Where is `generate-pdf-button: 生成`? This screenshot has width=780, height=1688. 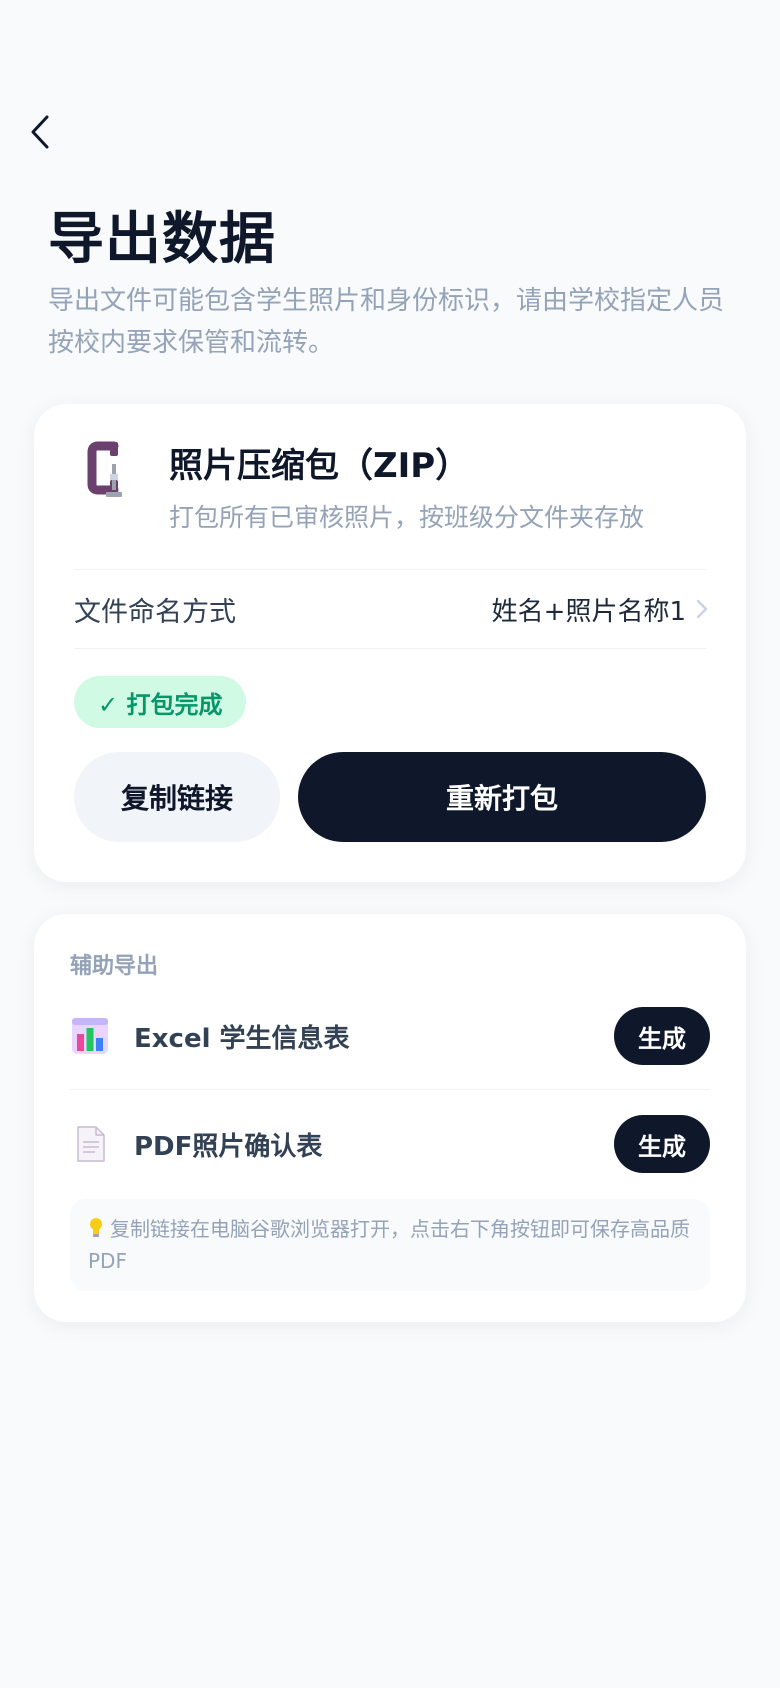
generate-pdf-button: 生成 is located at coordinates (662, 1144).